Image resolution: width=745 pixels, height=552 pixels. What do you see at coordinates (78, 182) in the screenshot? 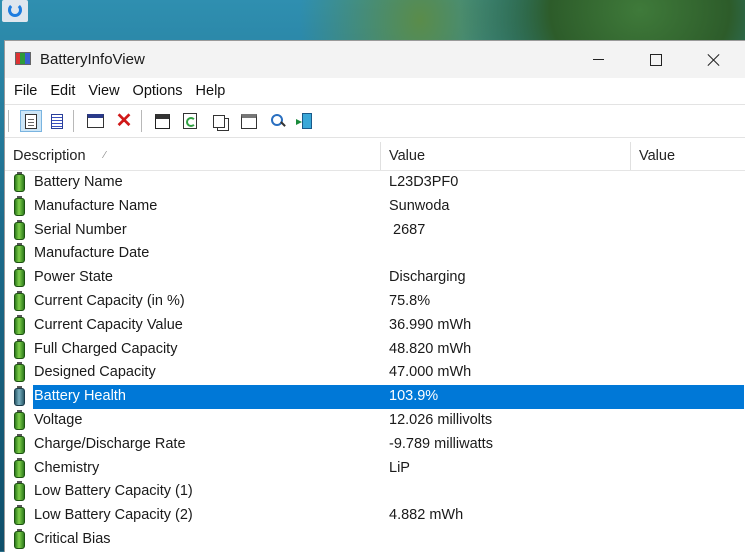
I see `item-description: Battery Name` at bounding box center [78, 182].